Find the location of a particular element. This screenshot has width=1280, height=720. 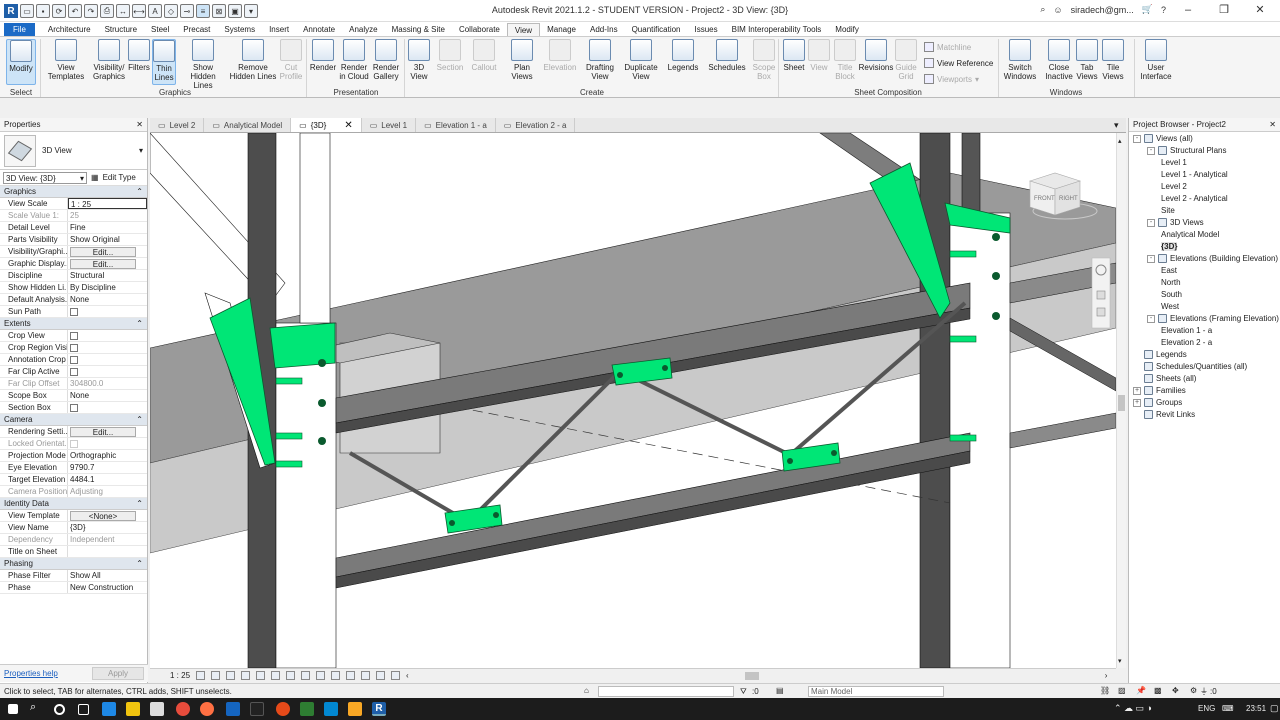

property-value: Orthographic is located at coordinates (107, 455).